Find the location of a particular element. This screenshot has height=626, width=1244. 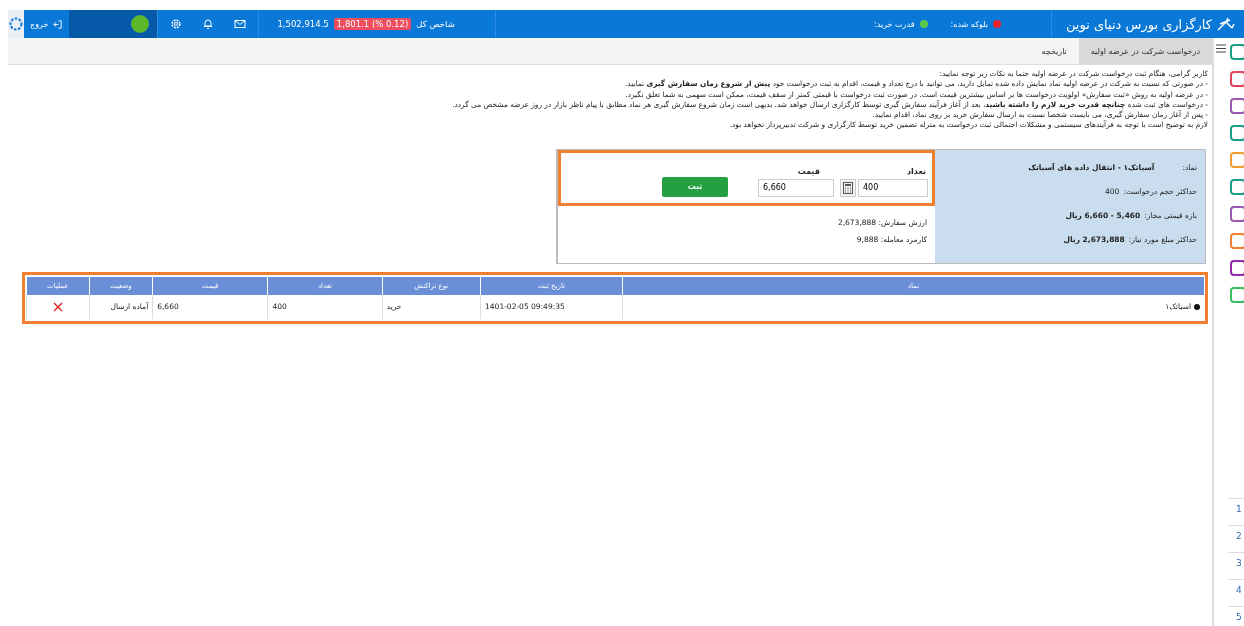

mail-icon is located at coordinates (240, 24).